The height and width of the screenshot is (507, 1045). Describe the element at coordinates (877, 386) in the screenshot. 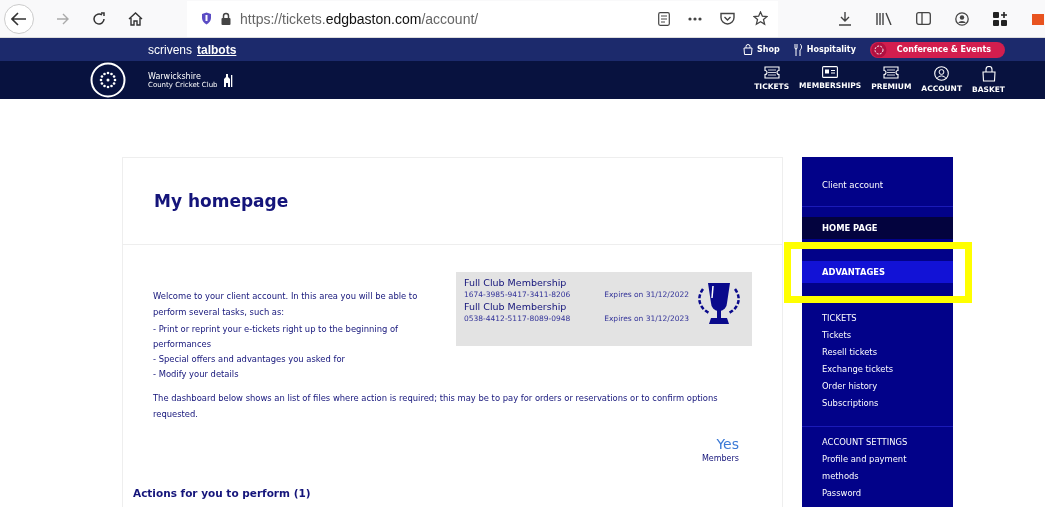

I see `sidebar-link: Order history` at that location.